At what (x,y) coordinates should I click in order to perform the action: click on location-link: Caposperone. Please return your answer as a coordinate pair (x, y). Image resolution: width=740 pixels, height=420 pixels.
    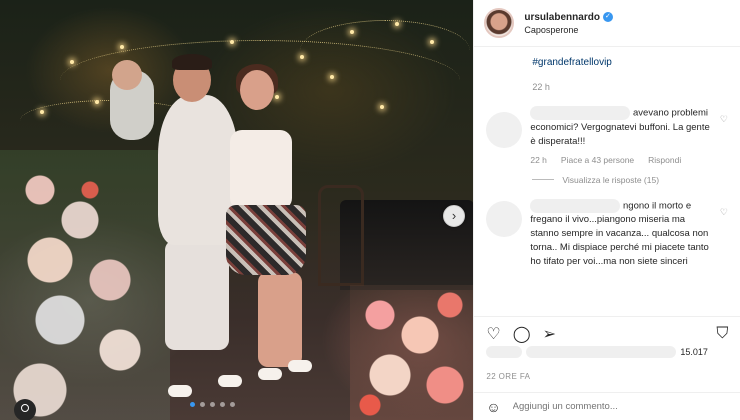
    Looking at the image, I should click on (568, 30).